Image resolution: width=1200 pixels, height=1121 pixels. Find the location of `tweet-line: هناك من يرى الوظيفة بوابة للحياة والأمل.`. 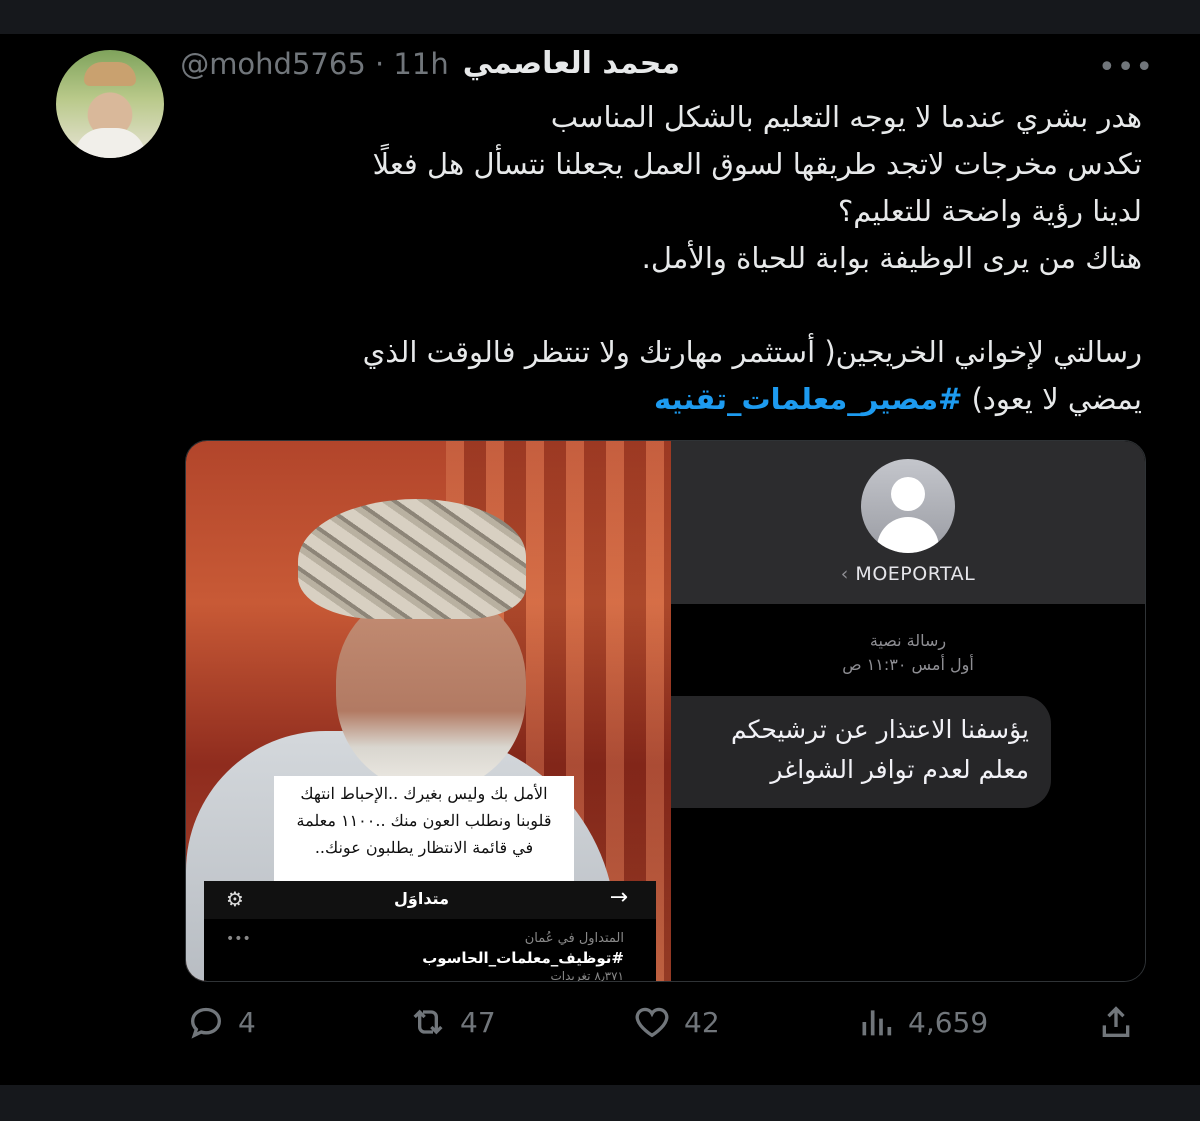

tweet-line: هناك من يرى الوظيفة بوابة للحياة والأمل. is located at coordinates (891, 258).